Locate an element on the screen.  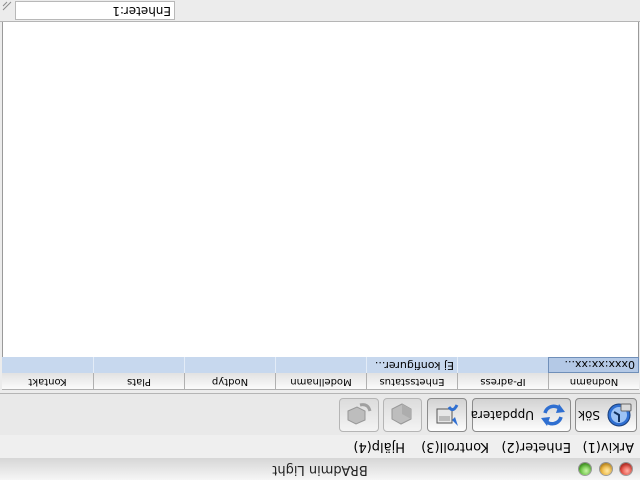
refresh-icon is located at coordinates (553, 415).